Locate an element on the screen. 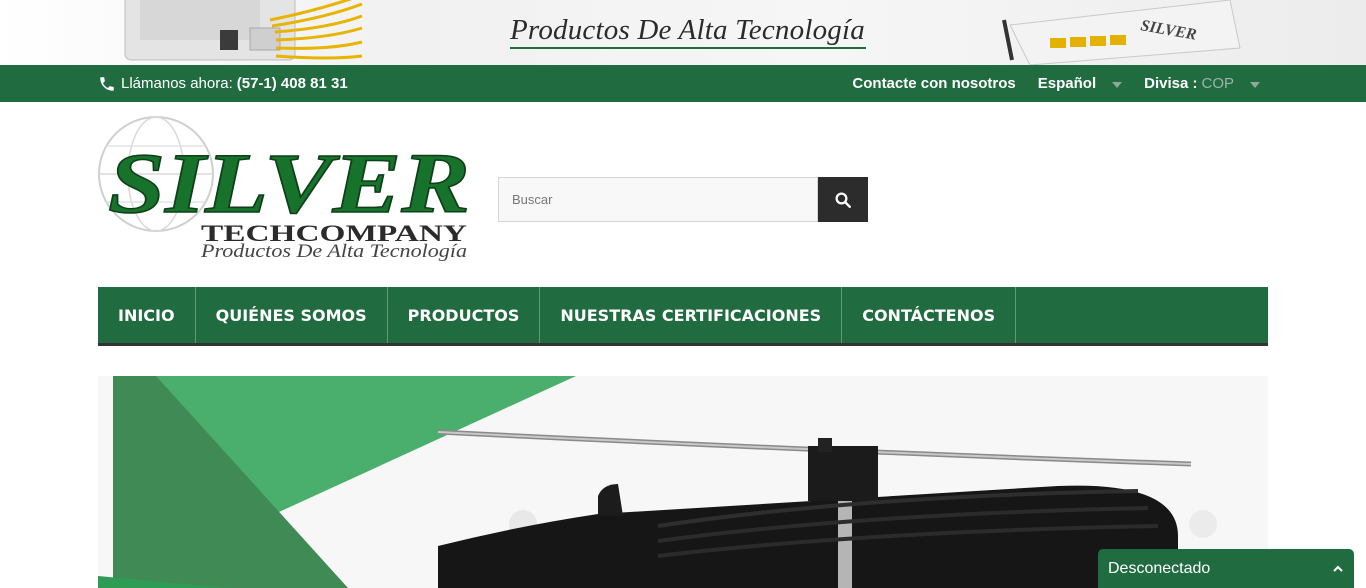  search-button is located at coordinates (843, 199).